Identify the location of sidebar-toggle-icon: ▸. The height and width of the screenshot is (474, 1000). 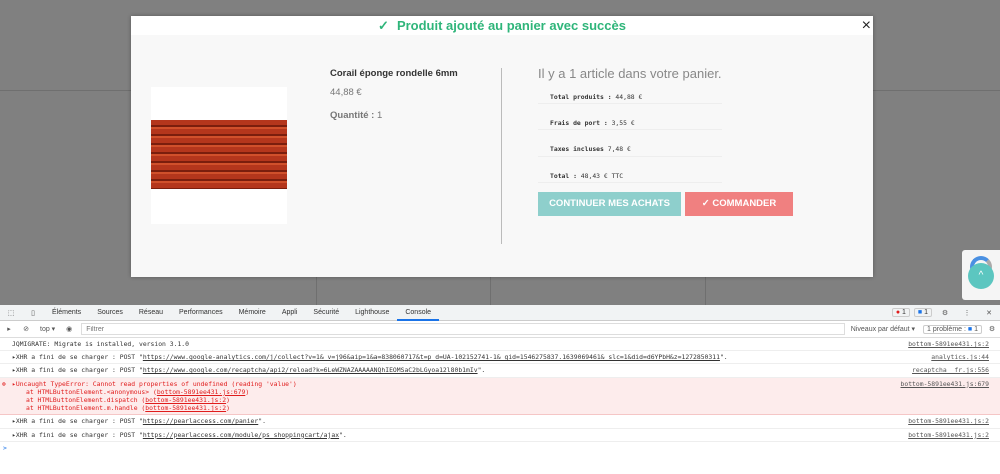
(9, 329).